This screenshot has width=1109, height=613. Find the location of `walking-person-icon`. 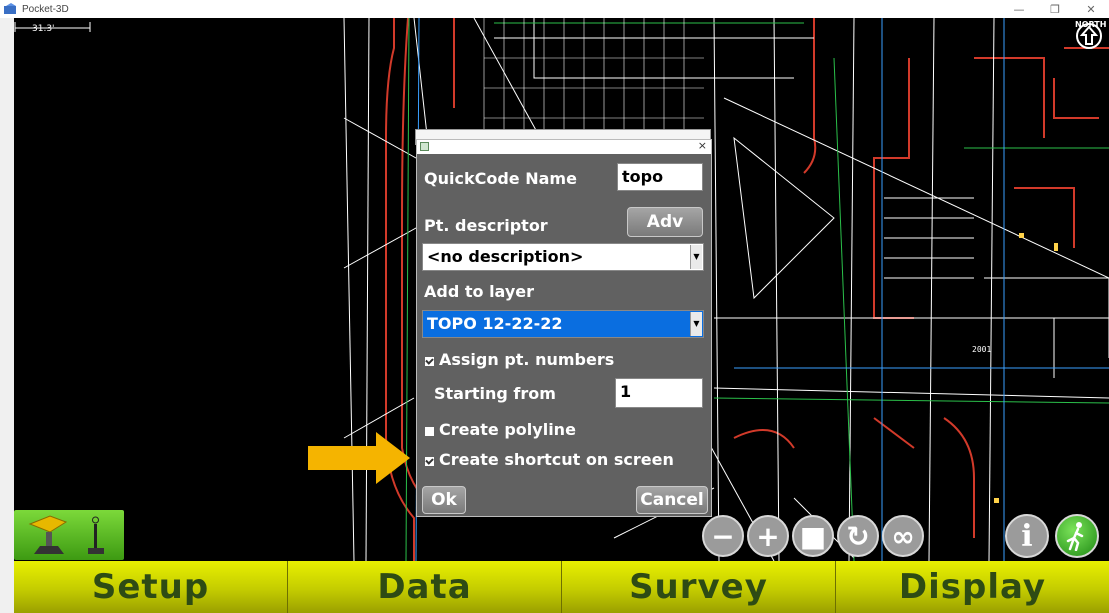

walking-person-icon is located at coordinates (1075, 536).